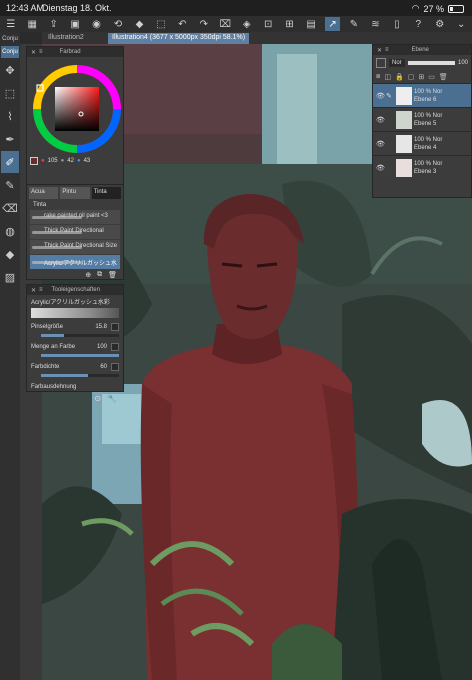 This screenshot has height=680, width=472. What do you see at coordinates (80, 355) in the screenshot?
I see `paint-amount-slider` at bounding box center [80, 355].